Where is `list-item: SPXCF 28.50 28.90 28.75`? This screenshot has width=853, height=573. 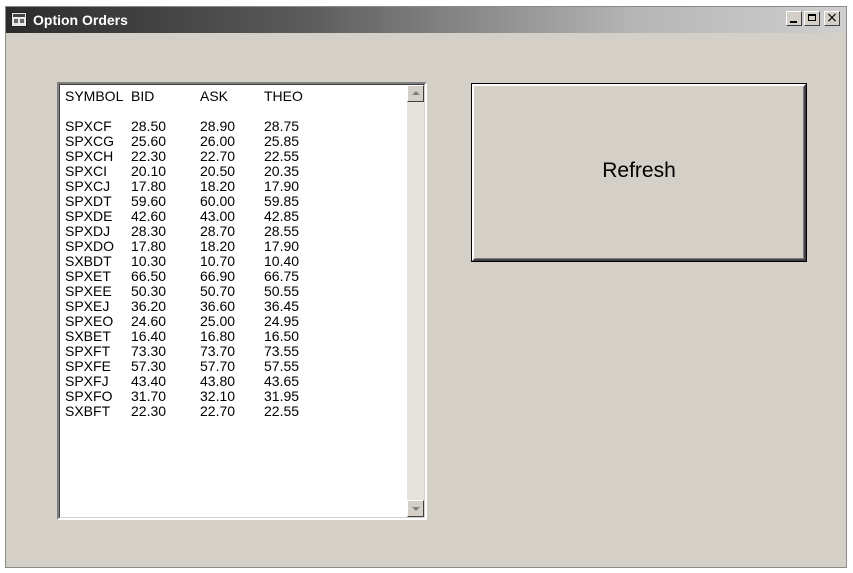 list-item: SPXCF 28.50 28.90 28.75 is located at coordinates (231, 126).